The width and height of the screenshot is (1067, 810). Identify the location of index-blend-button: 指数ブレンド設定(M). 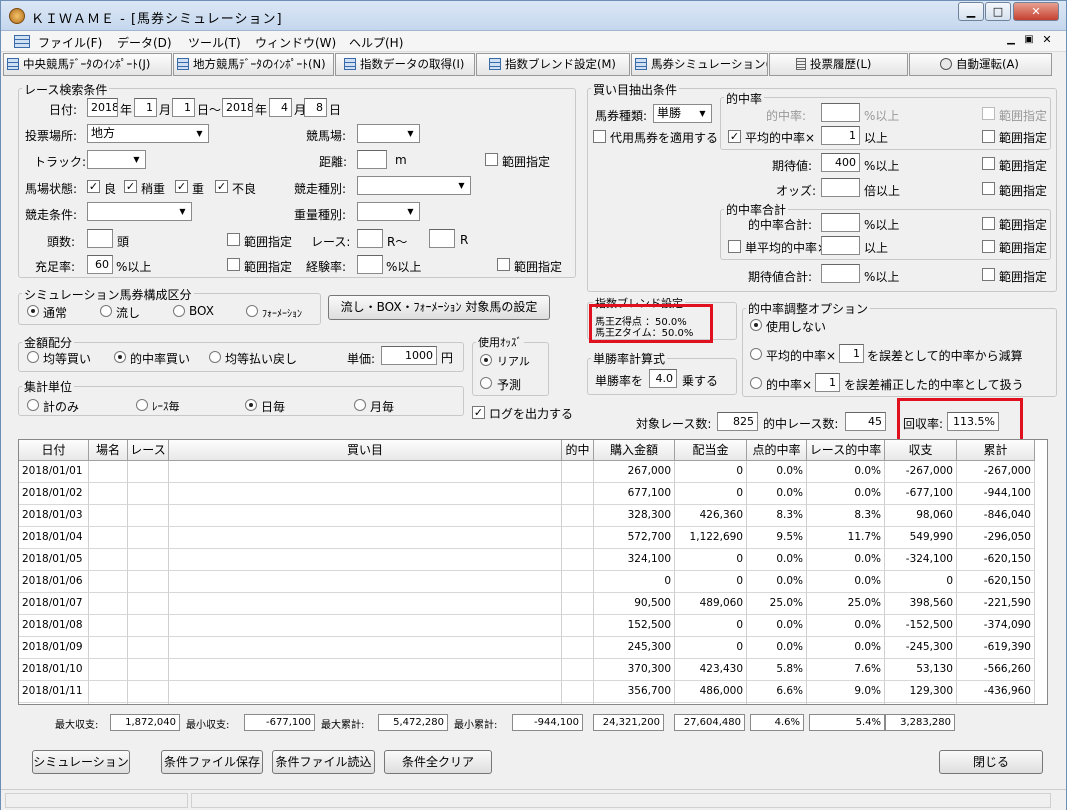
(553, 64).